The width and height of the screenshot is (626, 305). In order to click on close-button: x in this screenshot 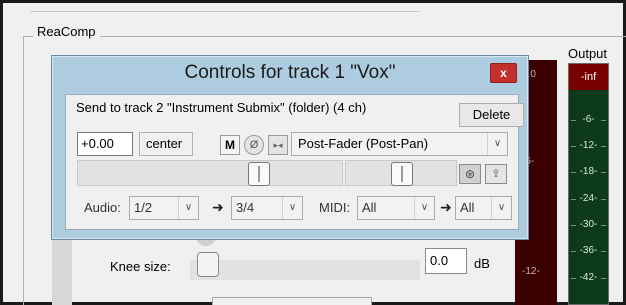, I will do `click(503, 73)`.